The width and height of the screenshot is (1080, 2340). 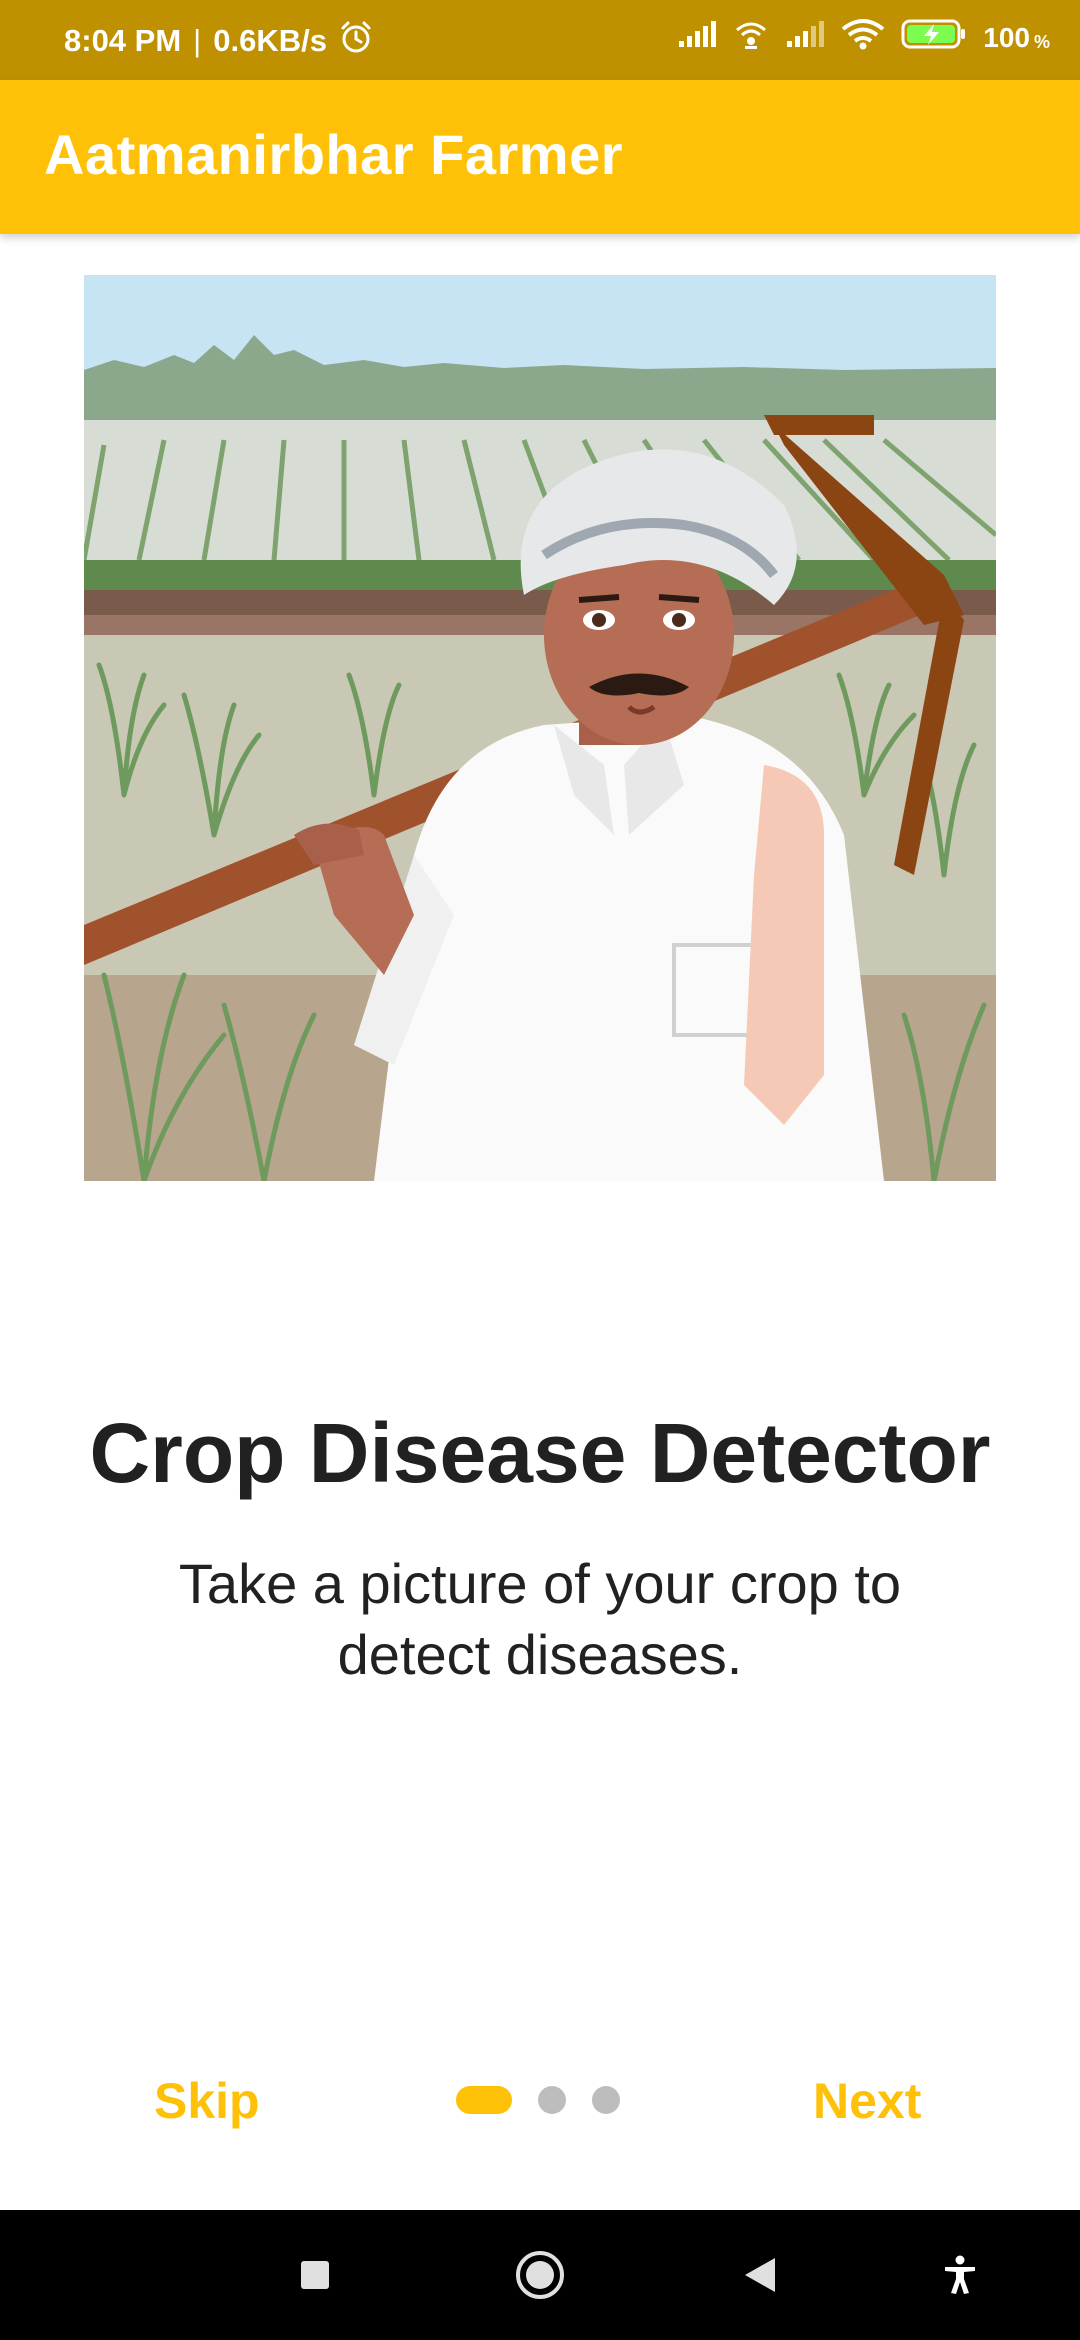 I want to click on system-navigation-bar, so click(x=540, y=2275).